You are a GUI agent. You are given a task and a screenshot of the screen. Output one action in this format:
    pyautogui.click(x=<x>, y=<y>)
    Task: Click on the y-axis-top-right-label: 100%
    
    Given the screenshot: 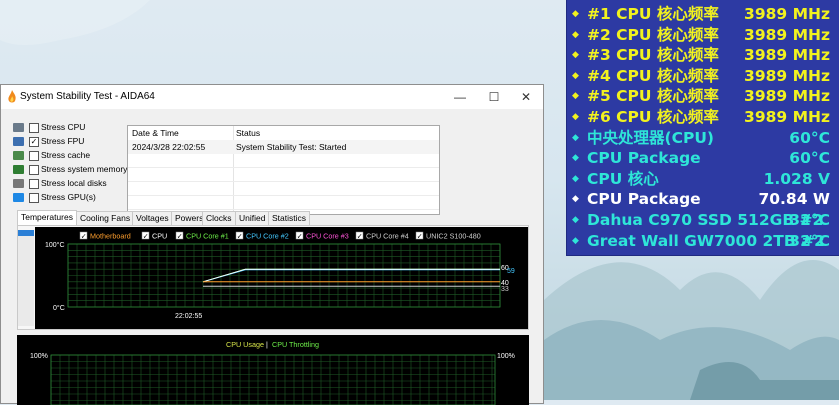 What is the action you would take?
    pyautogui.click(x=506, y=356)
    